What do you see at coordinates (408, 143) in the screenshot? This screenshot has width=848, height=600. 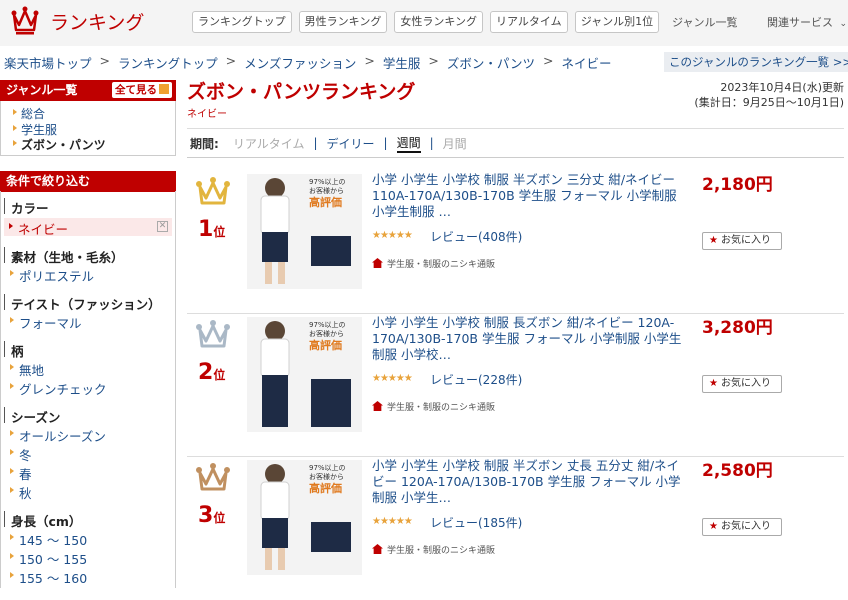 I see `period-weekly-active: 週間` at bounding box center [408, 143].